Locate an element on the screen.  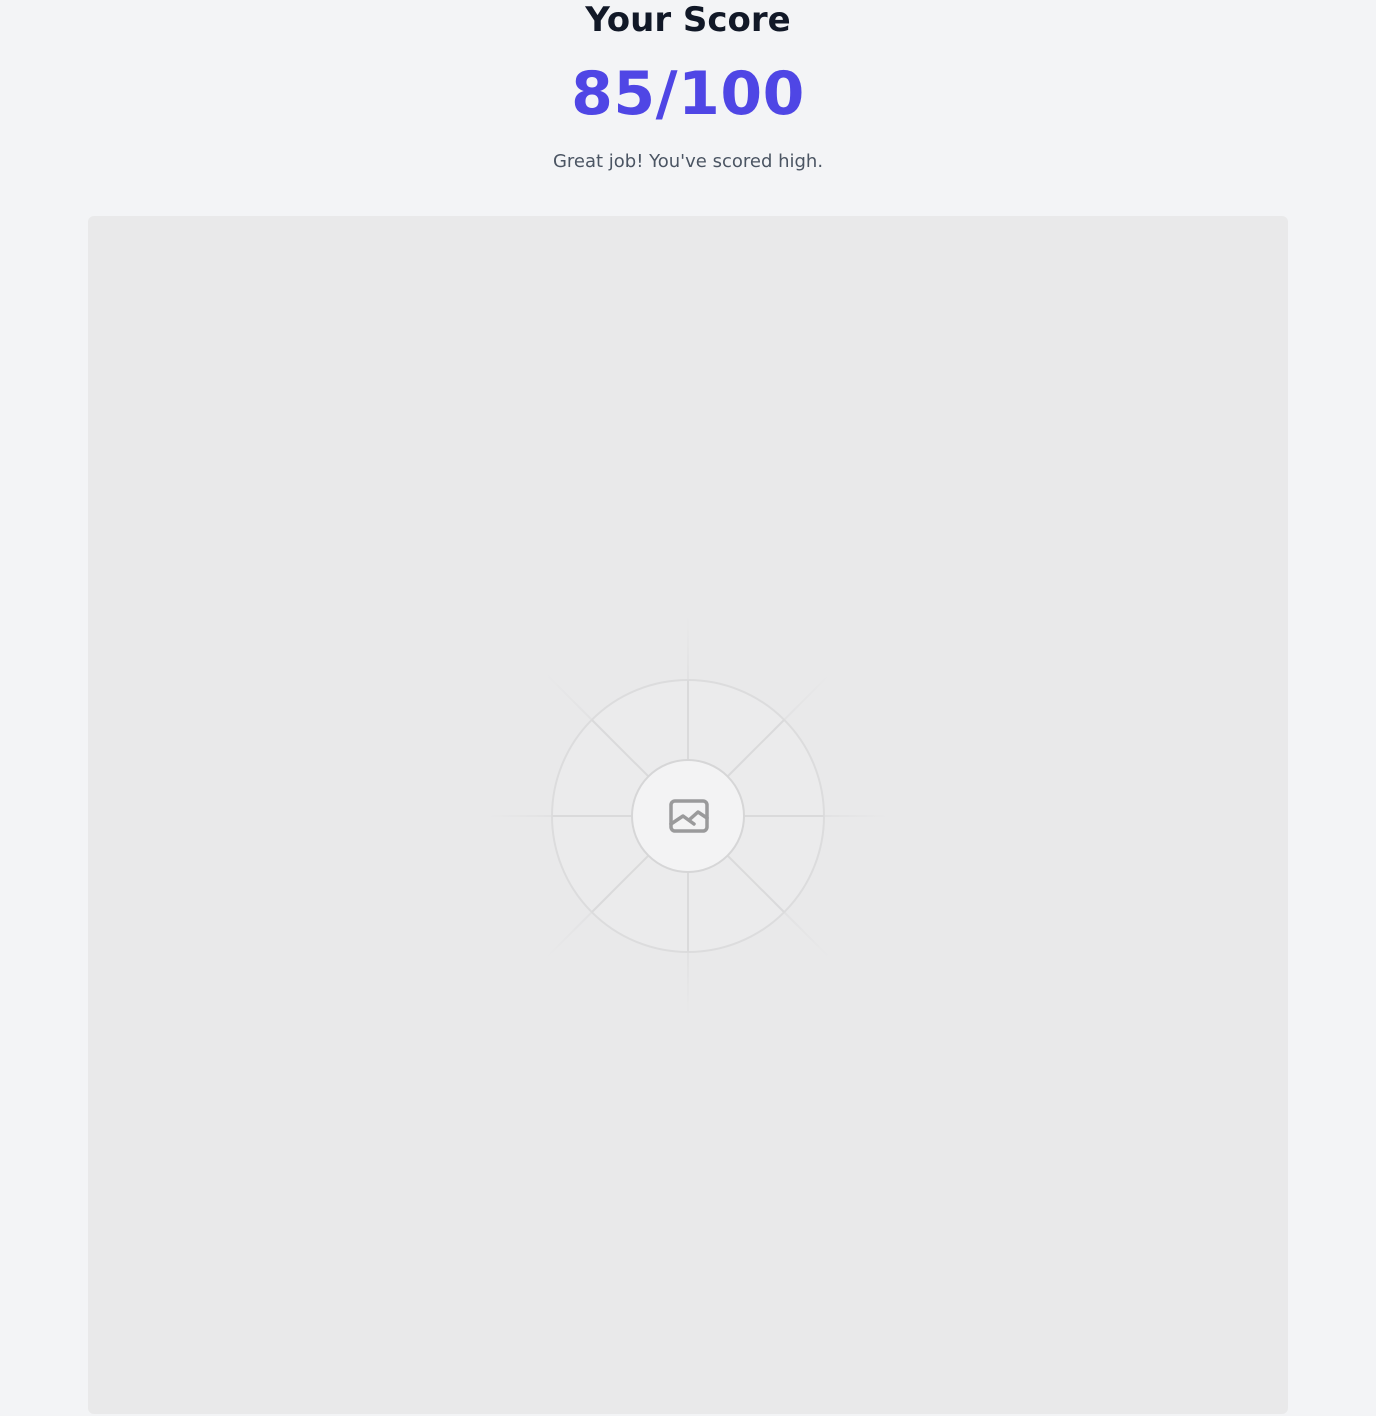
placeholder-graphic is located at coordinates (688, 816).